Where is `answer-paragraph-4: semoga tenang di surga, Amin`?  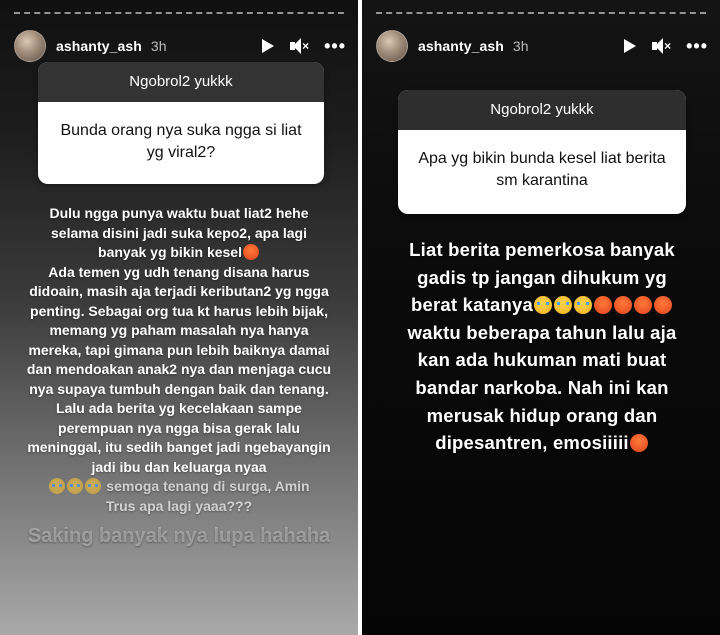
answer-paragraph-4: semoga tenang di surga, Amin is located at coordinates (208, 486).